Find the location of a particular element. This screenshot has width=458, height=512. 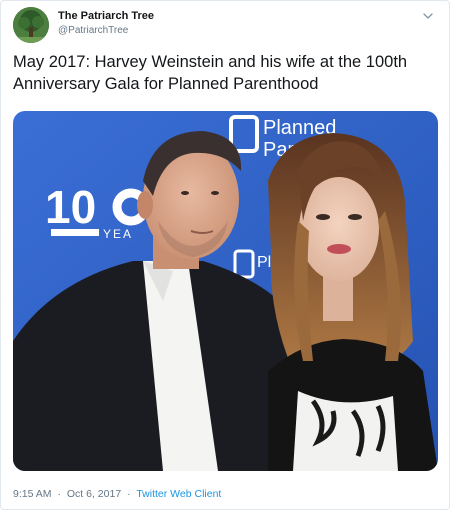

author-avatar is located at coordinates (31, 25).